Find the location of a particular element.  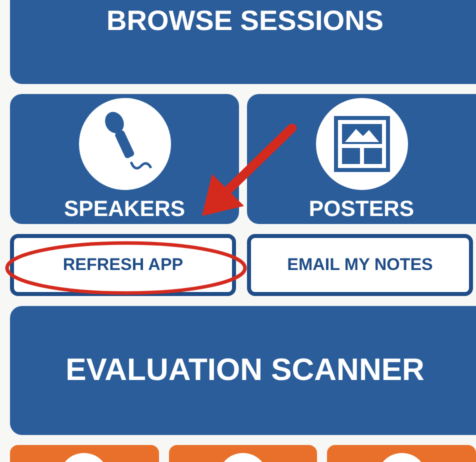

speakers-tile: SPEAKERS is located at coordinates (124, 159).